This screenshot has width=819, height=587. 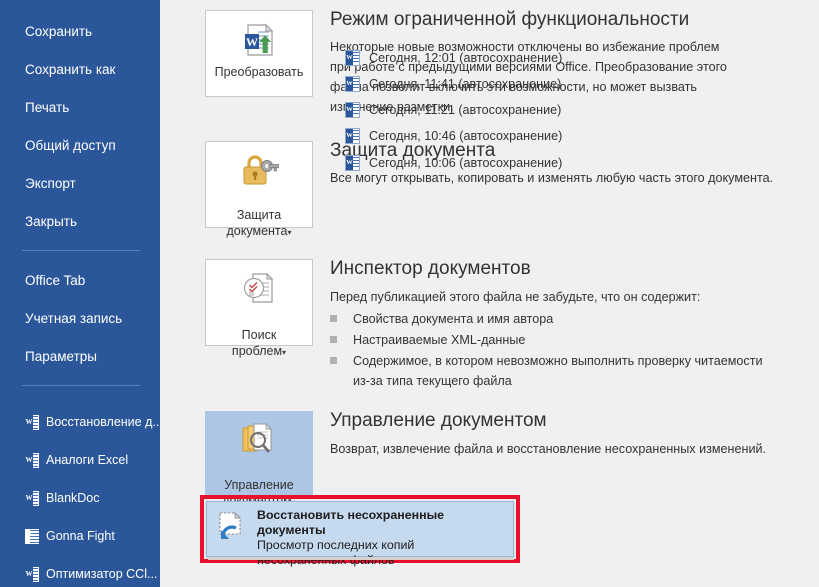 I want to click on autosave-version-row: W Сегодня, 12:01 (автосохранение), so click(x=453, y=58).